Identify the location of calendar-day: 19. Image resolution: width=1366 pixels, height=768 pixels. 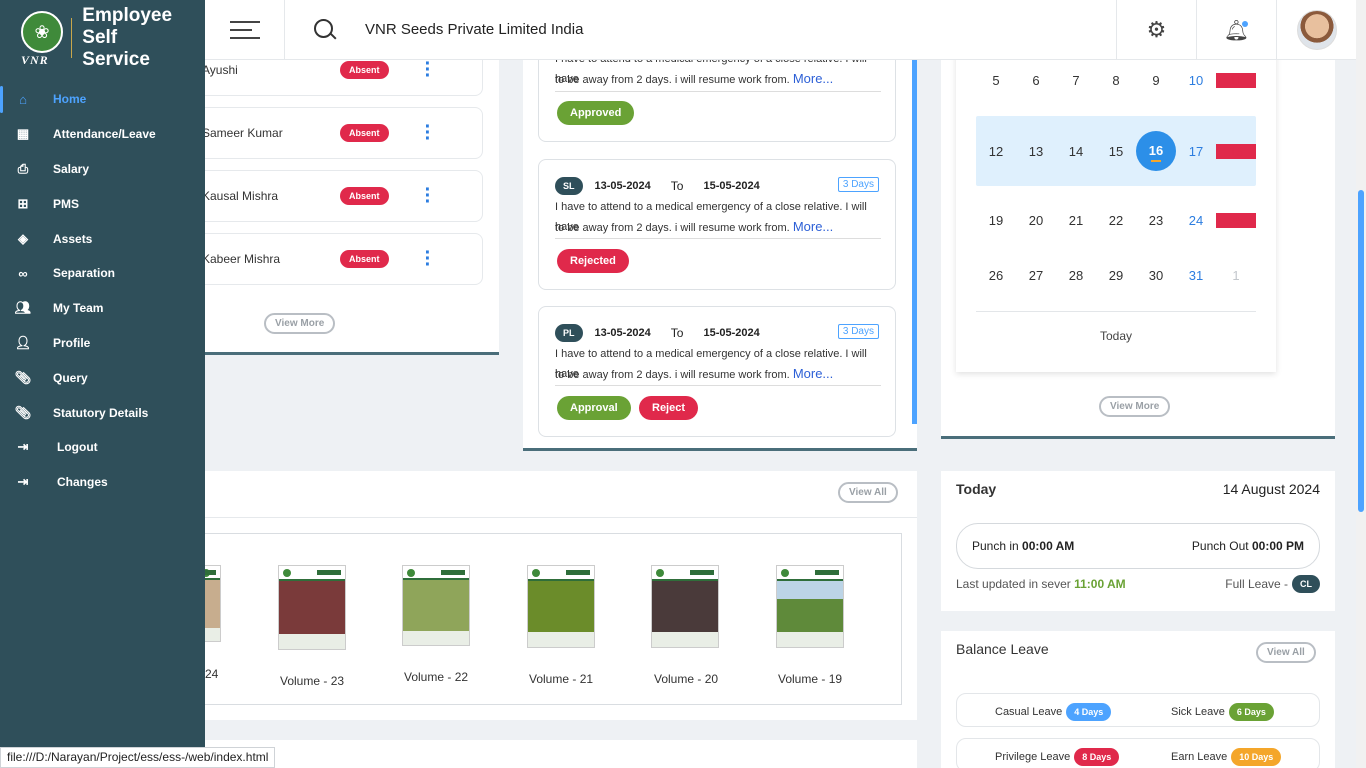
(996, 220).